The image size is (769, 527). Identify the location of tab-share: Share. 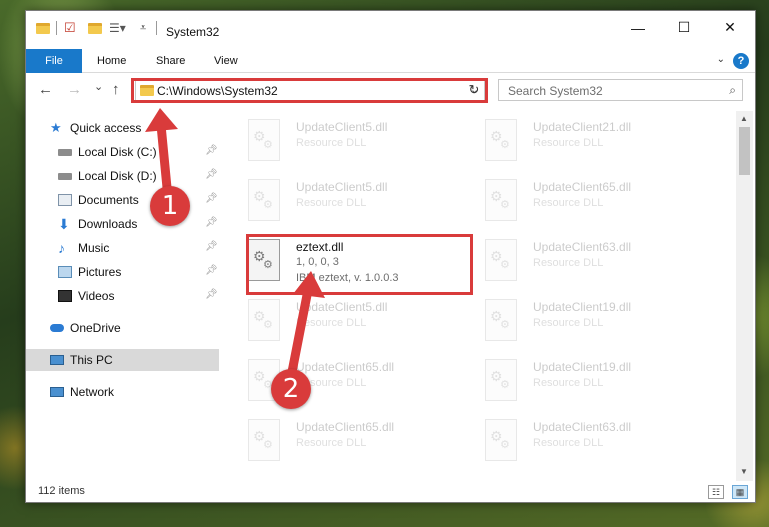
(170, 61).